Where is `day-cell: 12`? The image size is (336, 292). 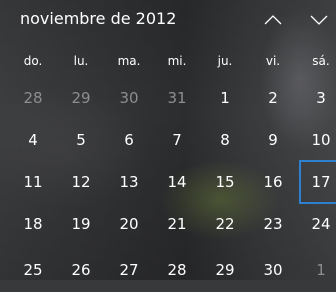 day-cell: 12 is located at coordinates (81, 182).